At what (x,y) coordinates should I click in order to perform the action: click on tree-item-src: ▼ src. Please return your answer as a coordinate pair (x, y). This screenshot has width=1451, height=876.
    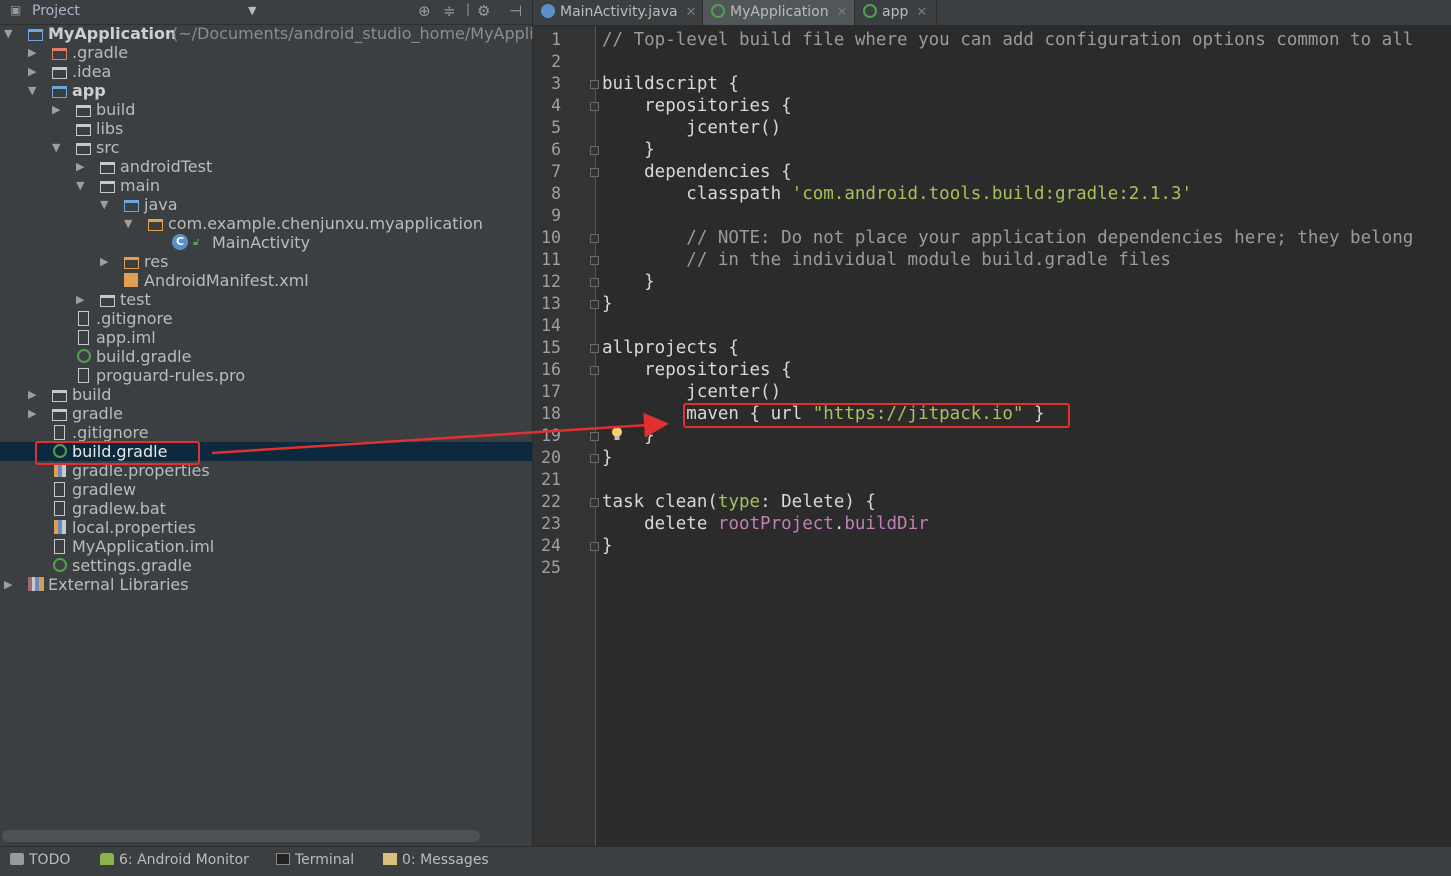
    Looking at the image, I should click on (266, 147).